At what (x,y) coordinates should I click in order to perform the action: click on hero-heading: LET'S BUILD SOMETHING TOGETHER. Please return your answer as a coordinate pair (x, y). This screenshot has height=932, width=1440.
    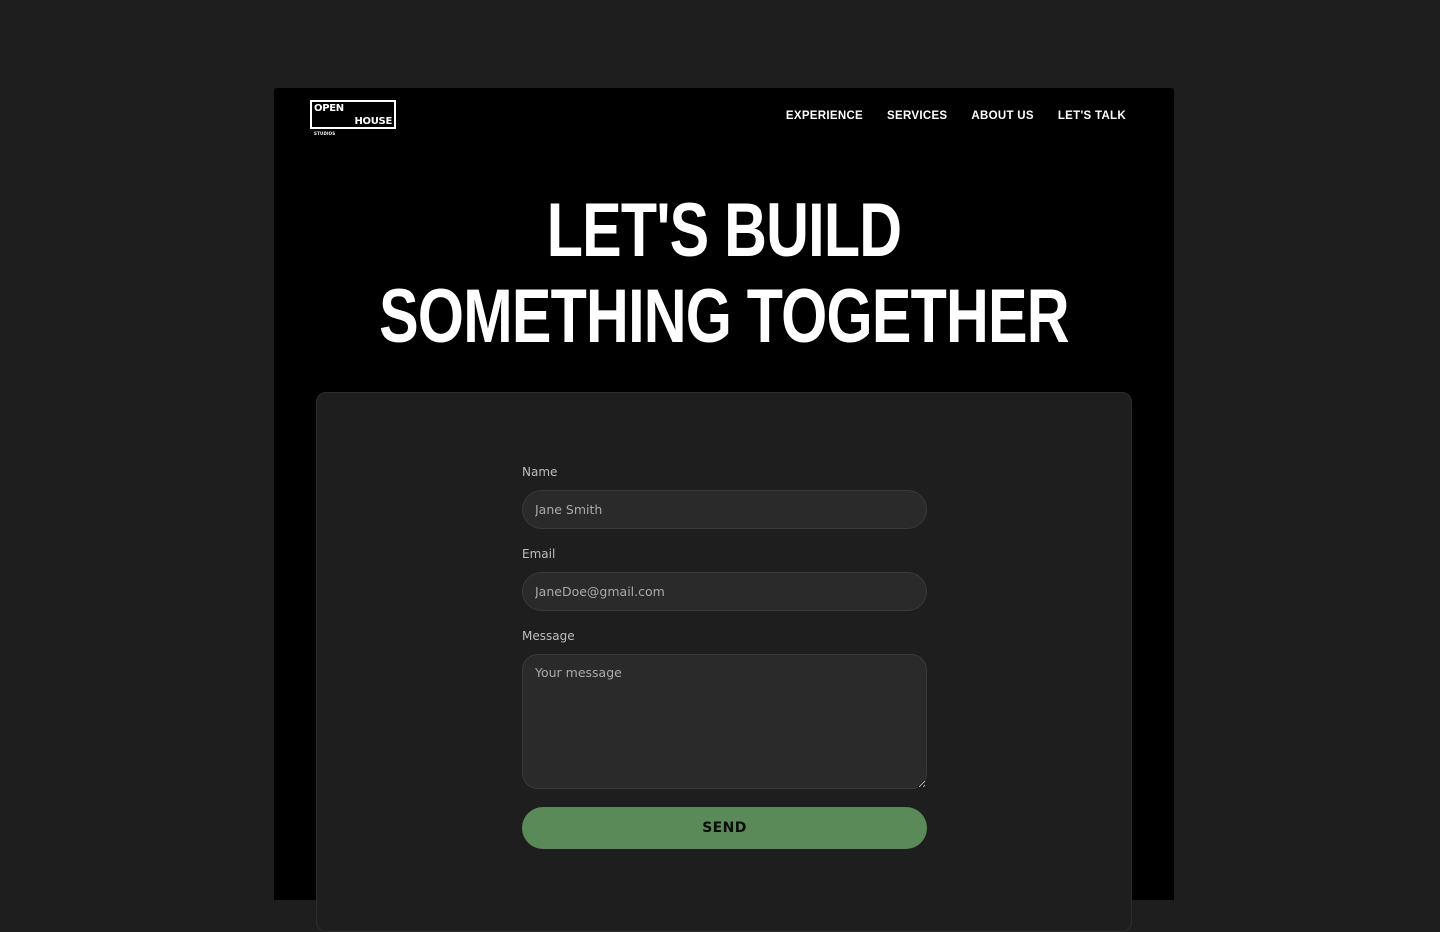
    Looking at the image, I should click on (724, 274).